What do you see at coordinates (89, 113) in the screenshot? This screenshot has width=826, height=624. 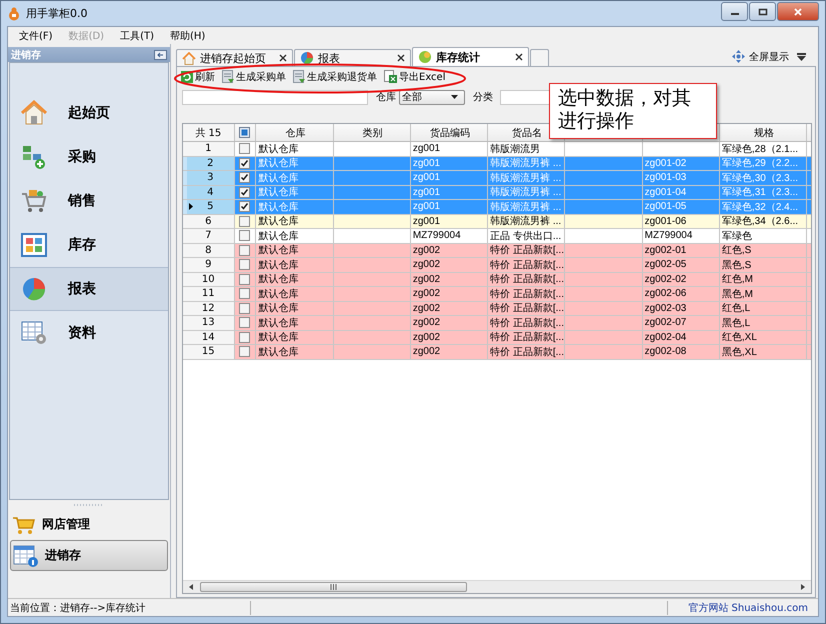 I see `nav-label: 起始页` at bounding box center [89, 113].